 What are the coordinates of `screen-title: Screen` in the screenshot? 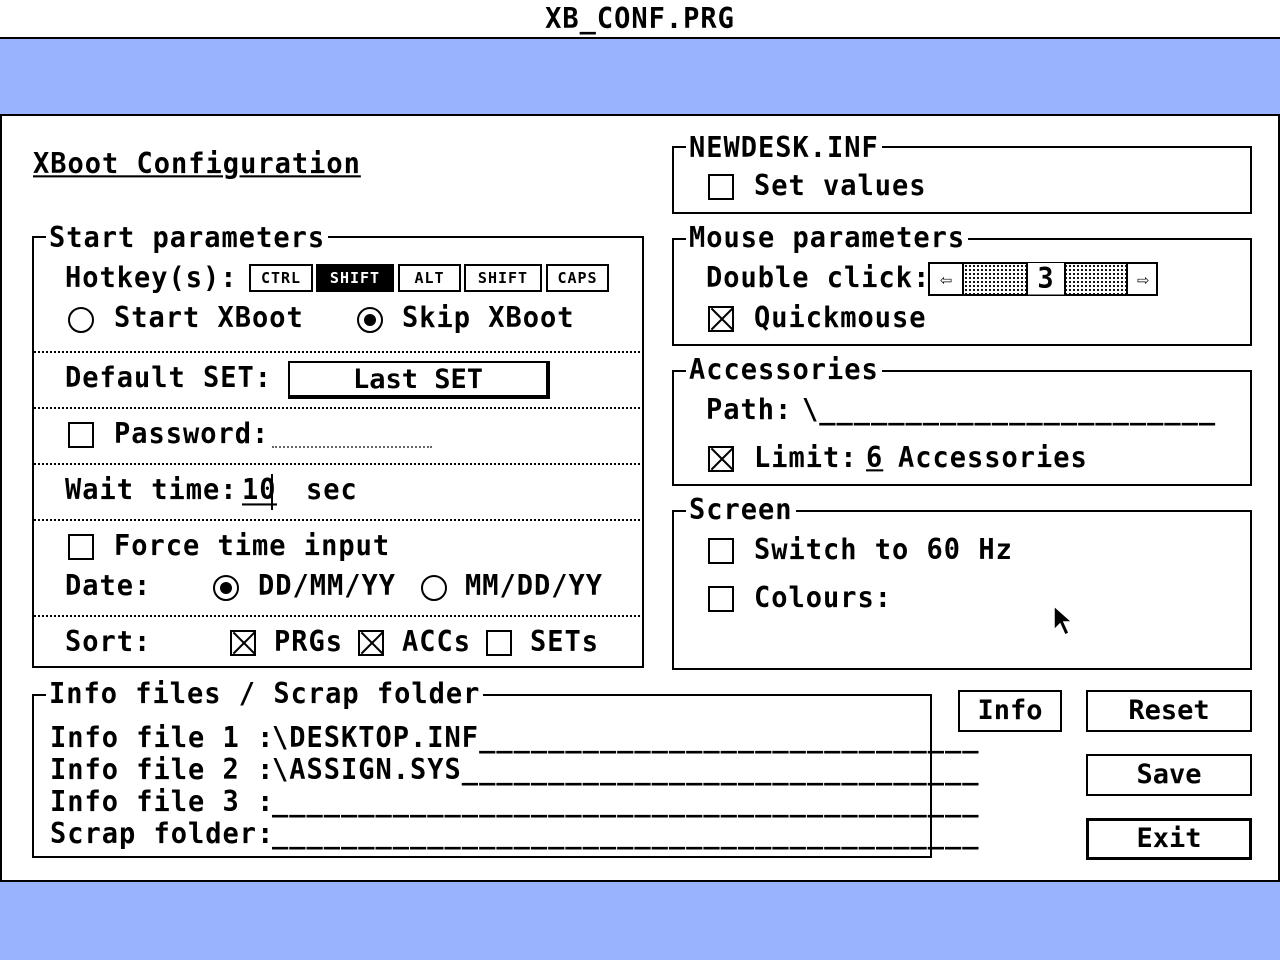 It's located at (741, 511).